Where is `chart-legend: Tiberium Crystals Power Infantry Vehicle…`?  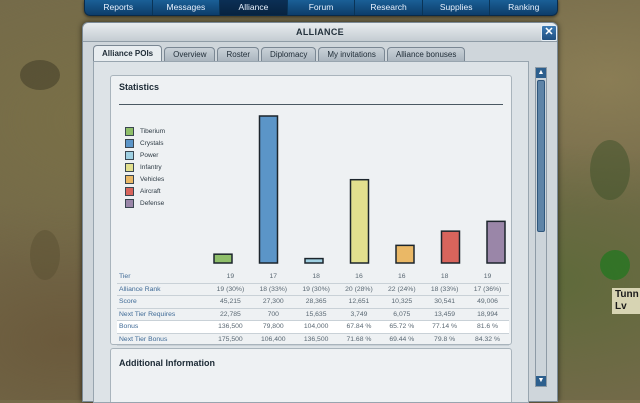 chart-legend: Tiberium Crystals Power Infantry Vehicle… is located at coordinates (145, 167).